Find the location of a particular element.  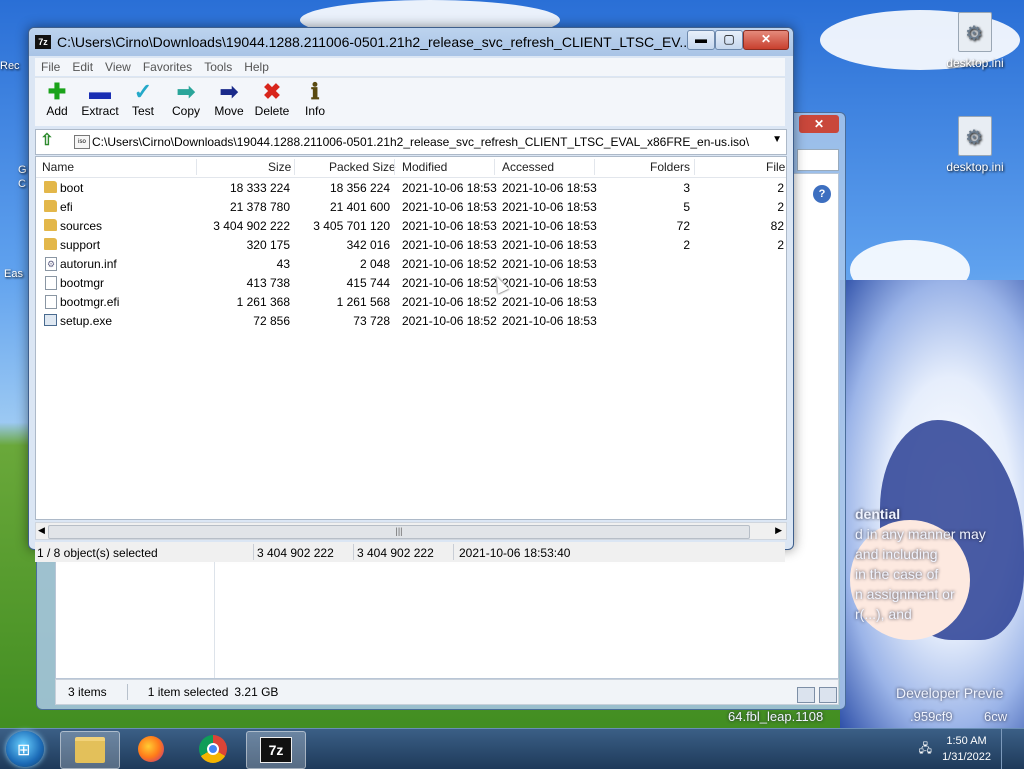

explorer-status-bar: 3 items 1 item selected 3.21 GB is located at coordinates (447, 692).